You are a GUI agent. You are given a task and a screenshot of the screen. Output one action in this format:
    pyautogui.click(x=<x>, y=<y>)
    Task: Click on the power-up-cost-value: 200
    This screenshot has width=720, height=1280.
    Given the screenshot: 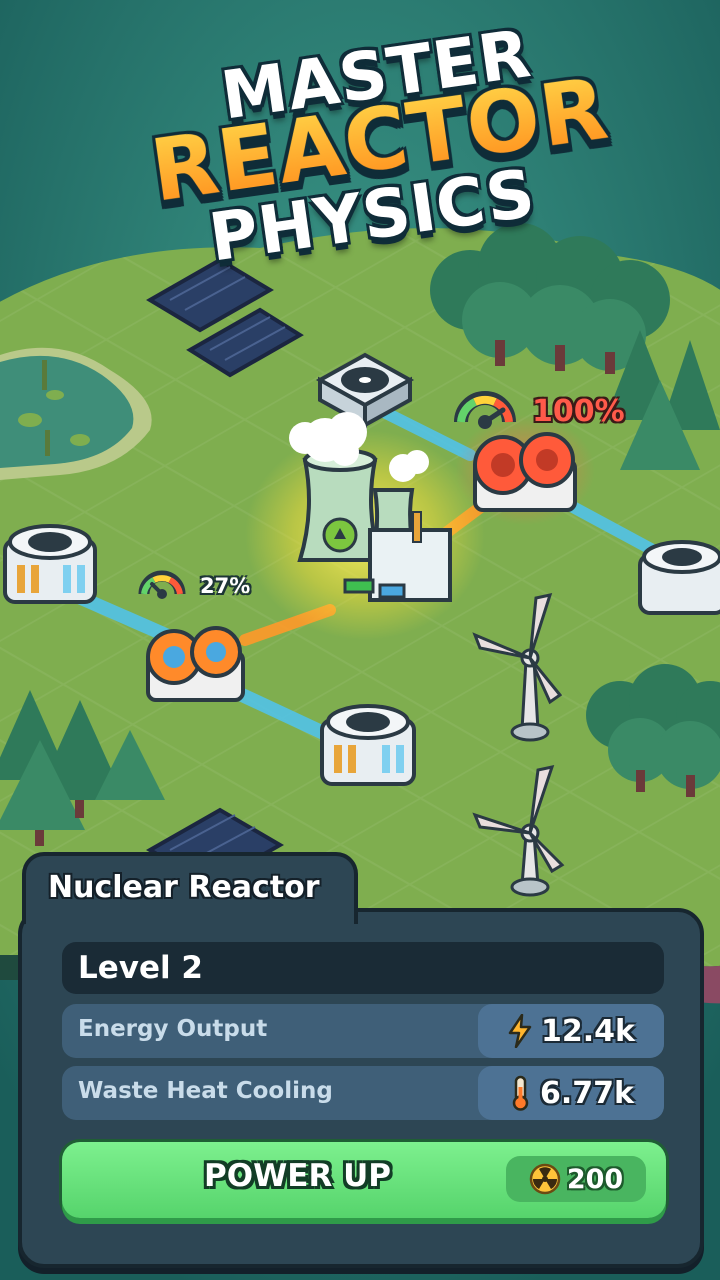 What is the action you would take?
    pyautogui.click(x=595, y=1179)
    